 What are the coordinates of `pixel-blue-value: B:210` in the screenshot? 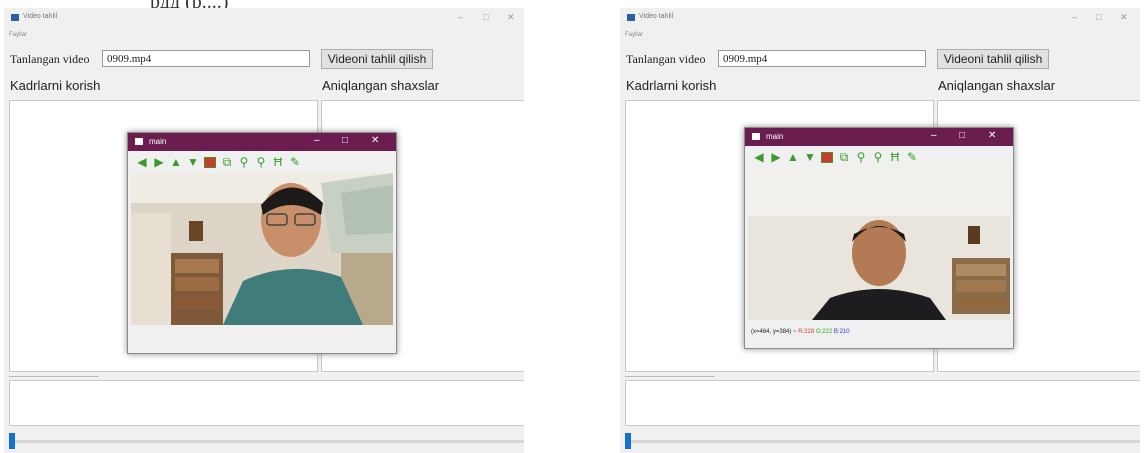 It's located at (841, 332).